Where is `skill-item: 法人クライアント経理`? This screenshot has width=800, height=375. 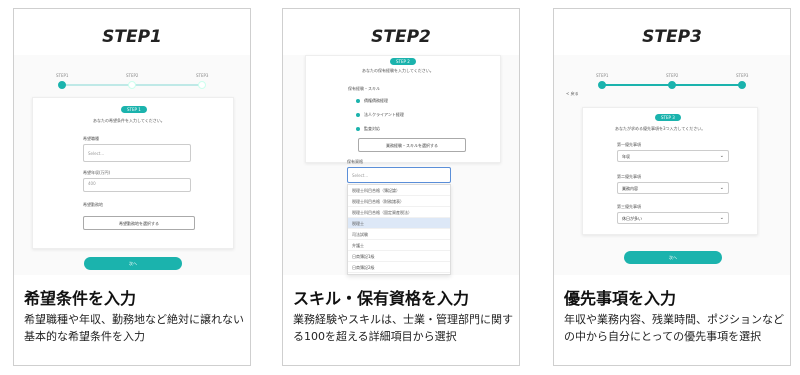
skill-item: 法人クライアント経理 is located at coordinates (380, 115).